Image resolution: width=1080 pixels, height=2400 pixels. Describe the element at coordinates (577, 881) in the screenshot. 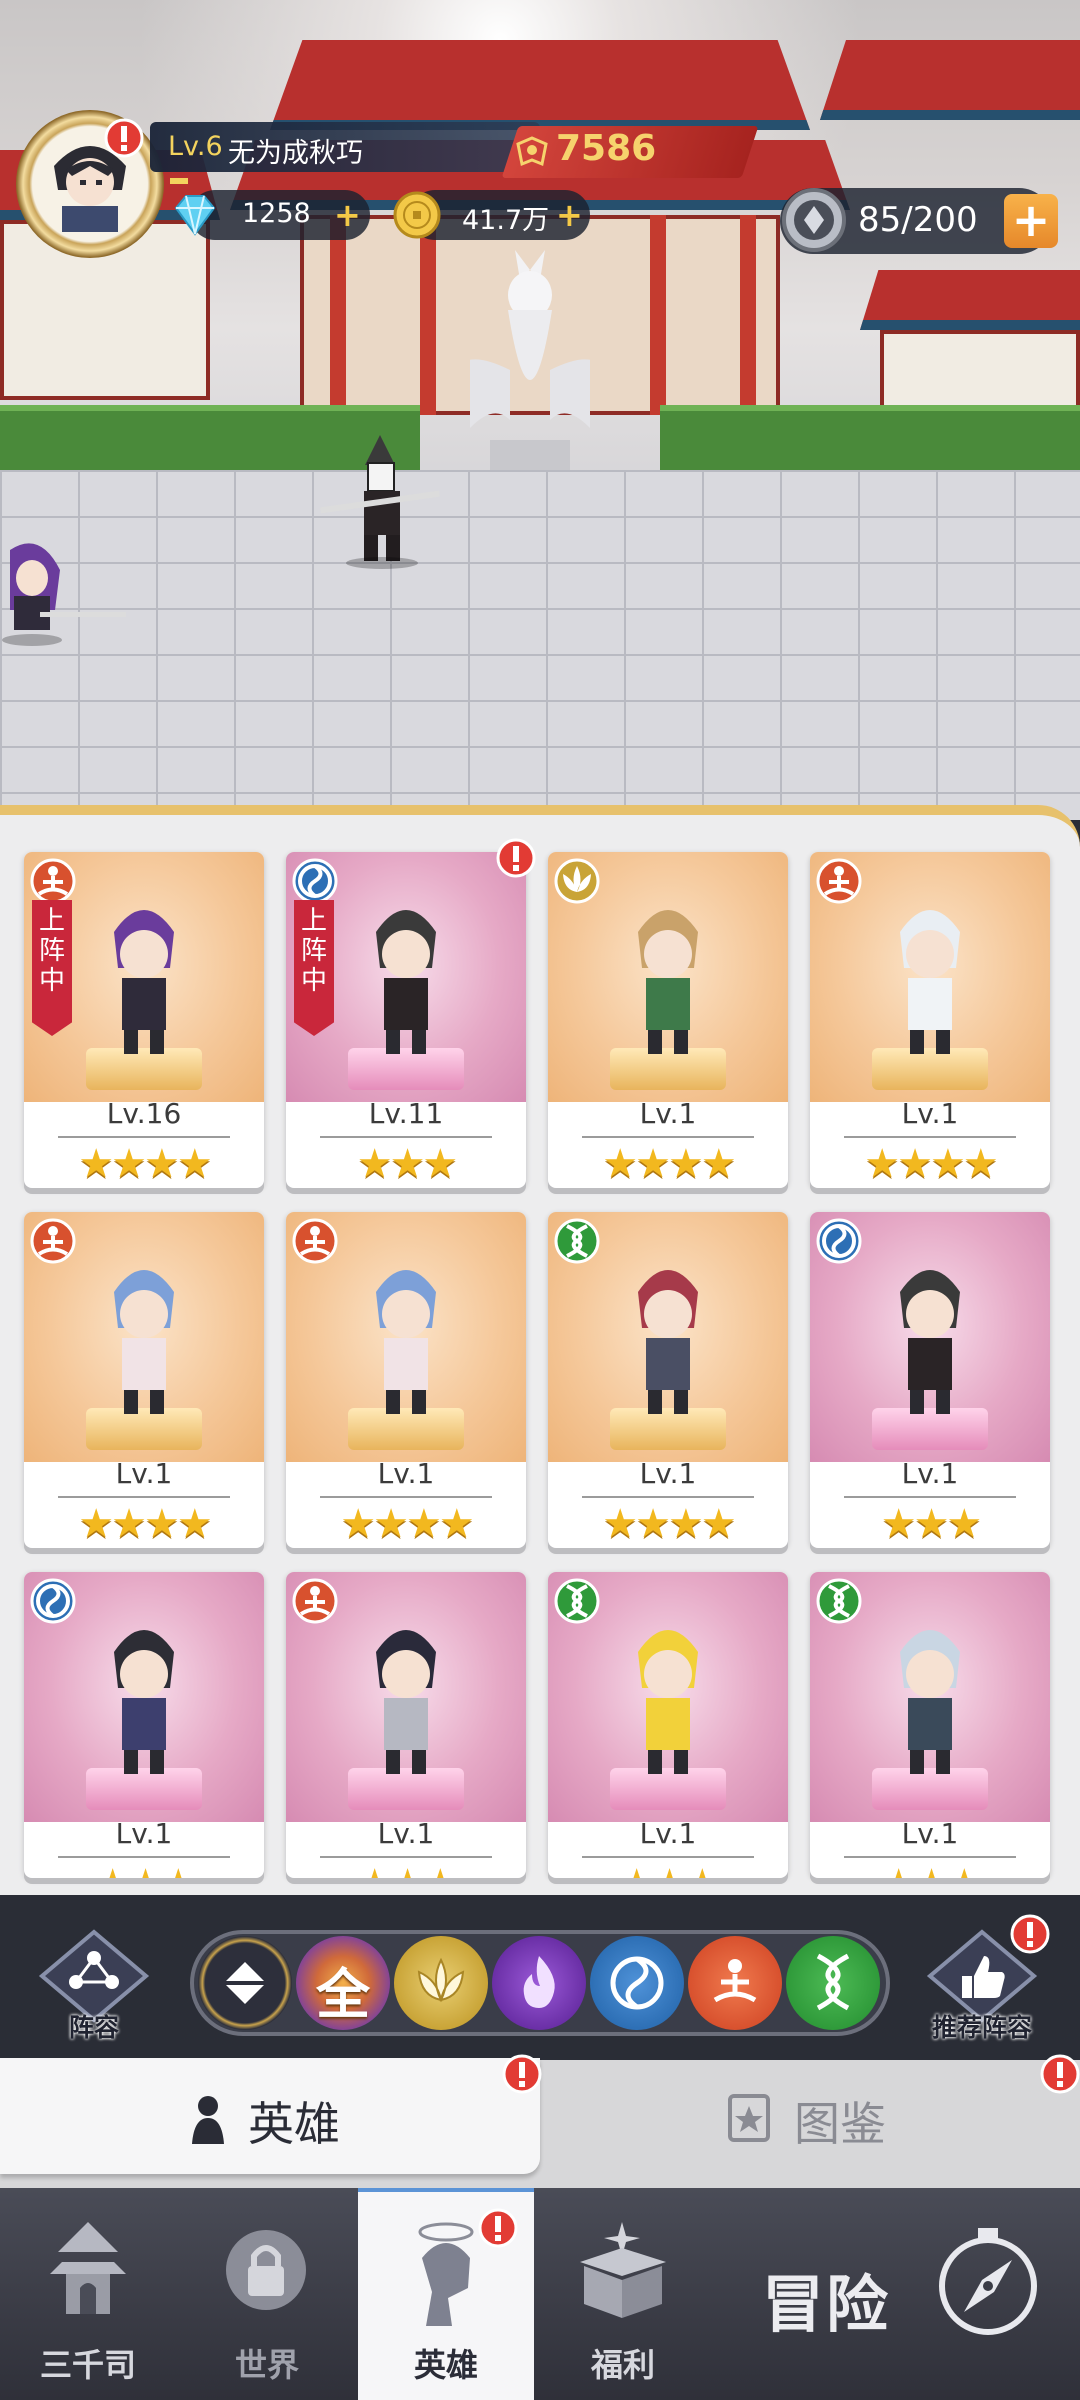

I see `lotus-element-icon` at that location.